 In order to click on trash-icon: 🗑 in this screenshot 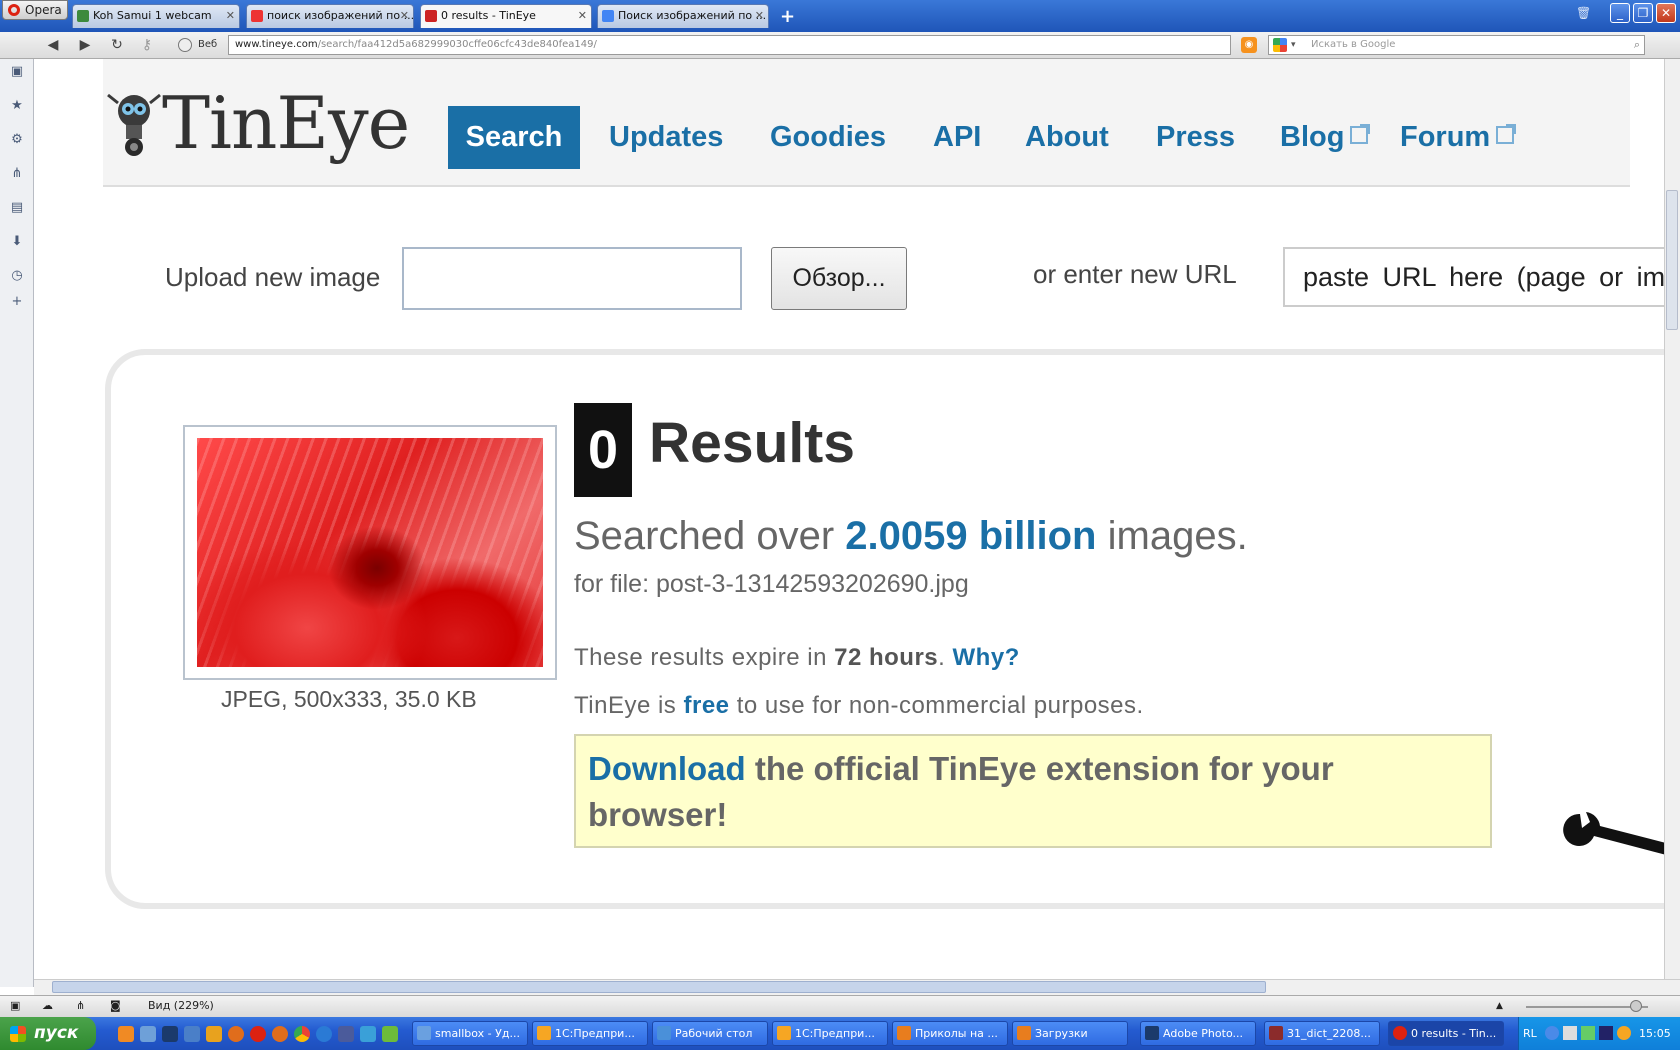, I will do `click(1583, 13)`.